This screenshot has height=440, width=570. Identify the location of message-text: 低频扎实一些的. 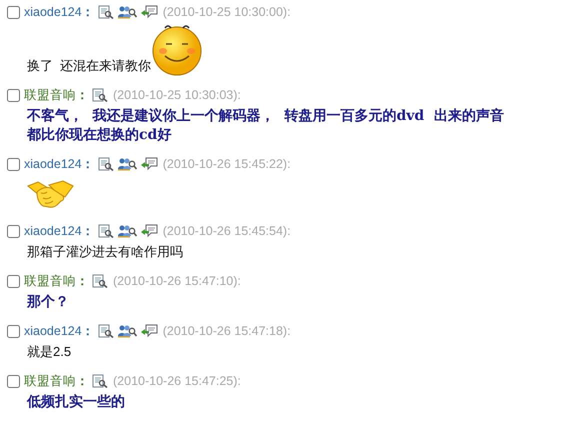
(76, 402).